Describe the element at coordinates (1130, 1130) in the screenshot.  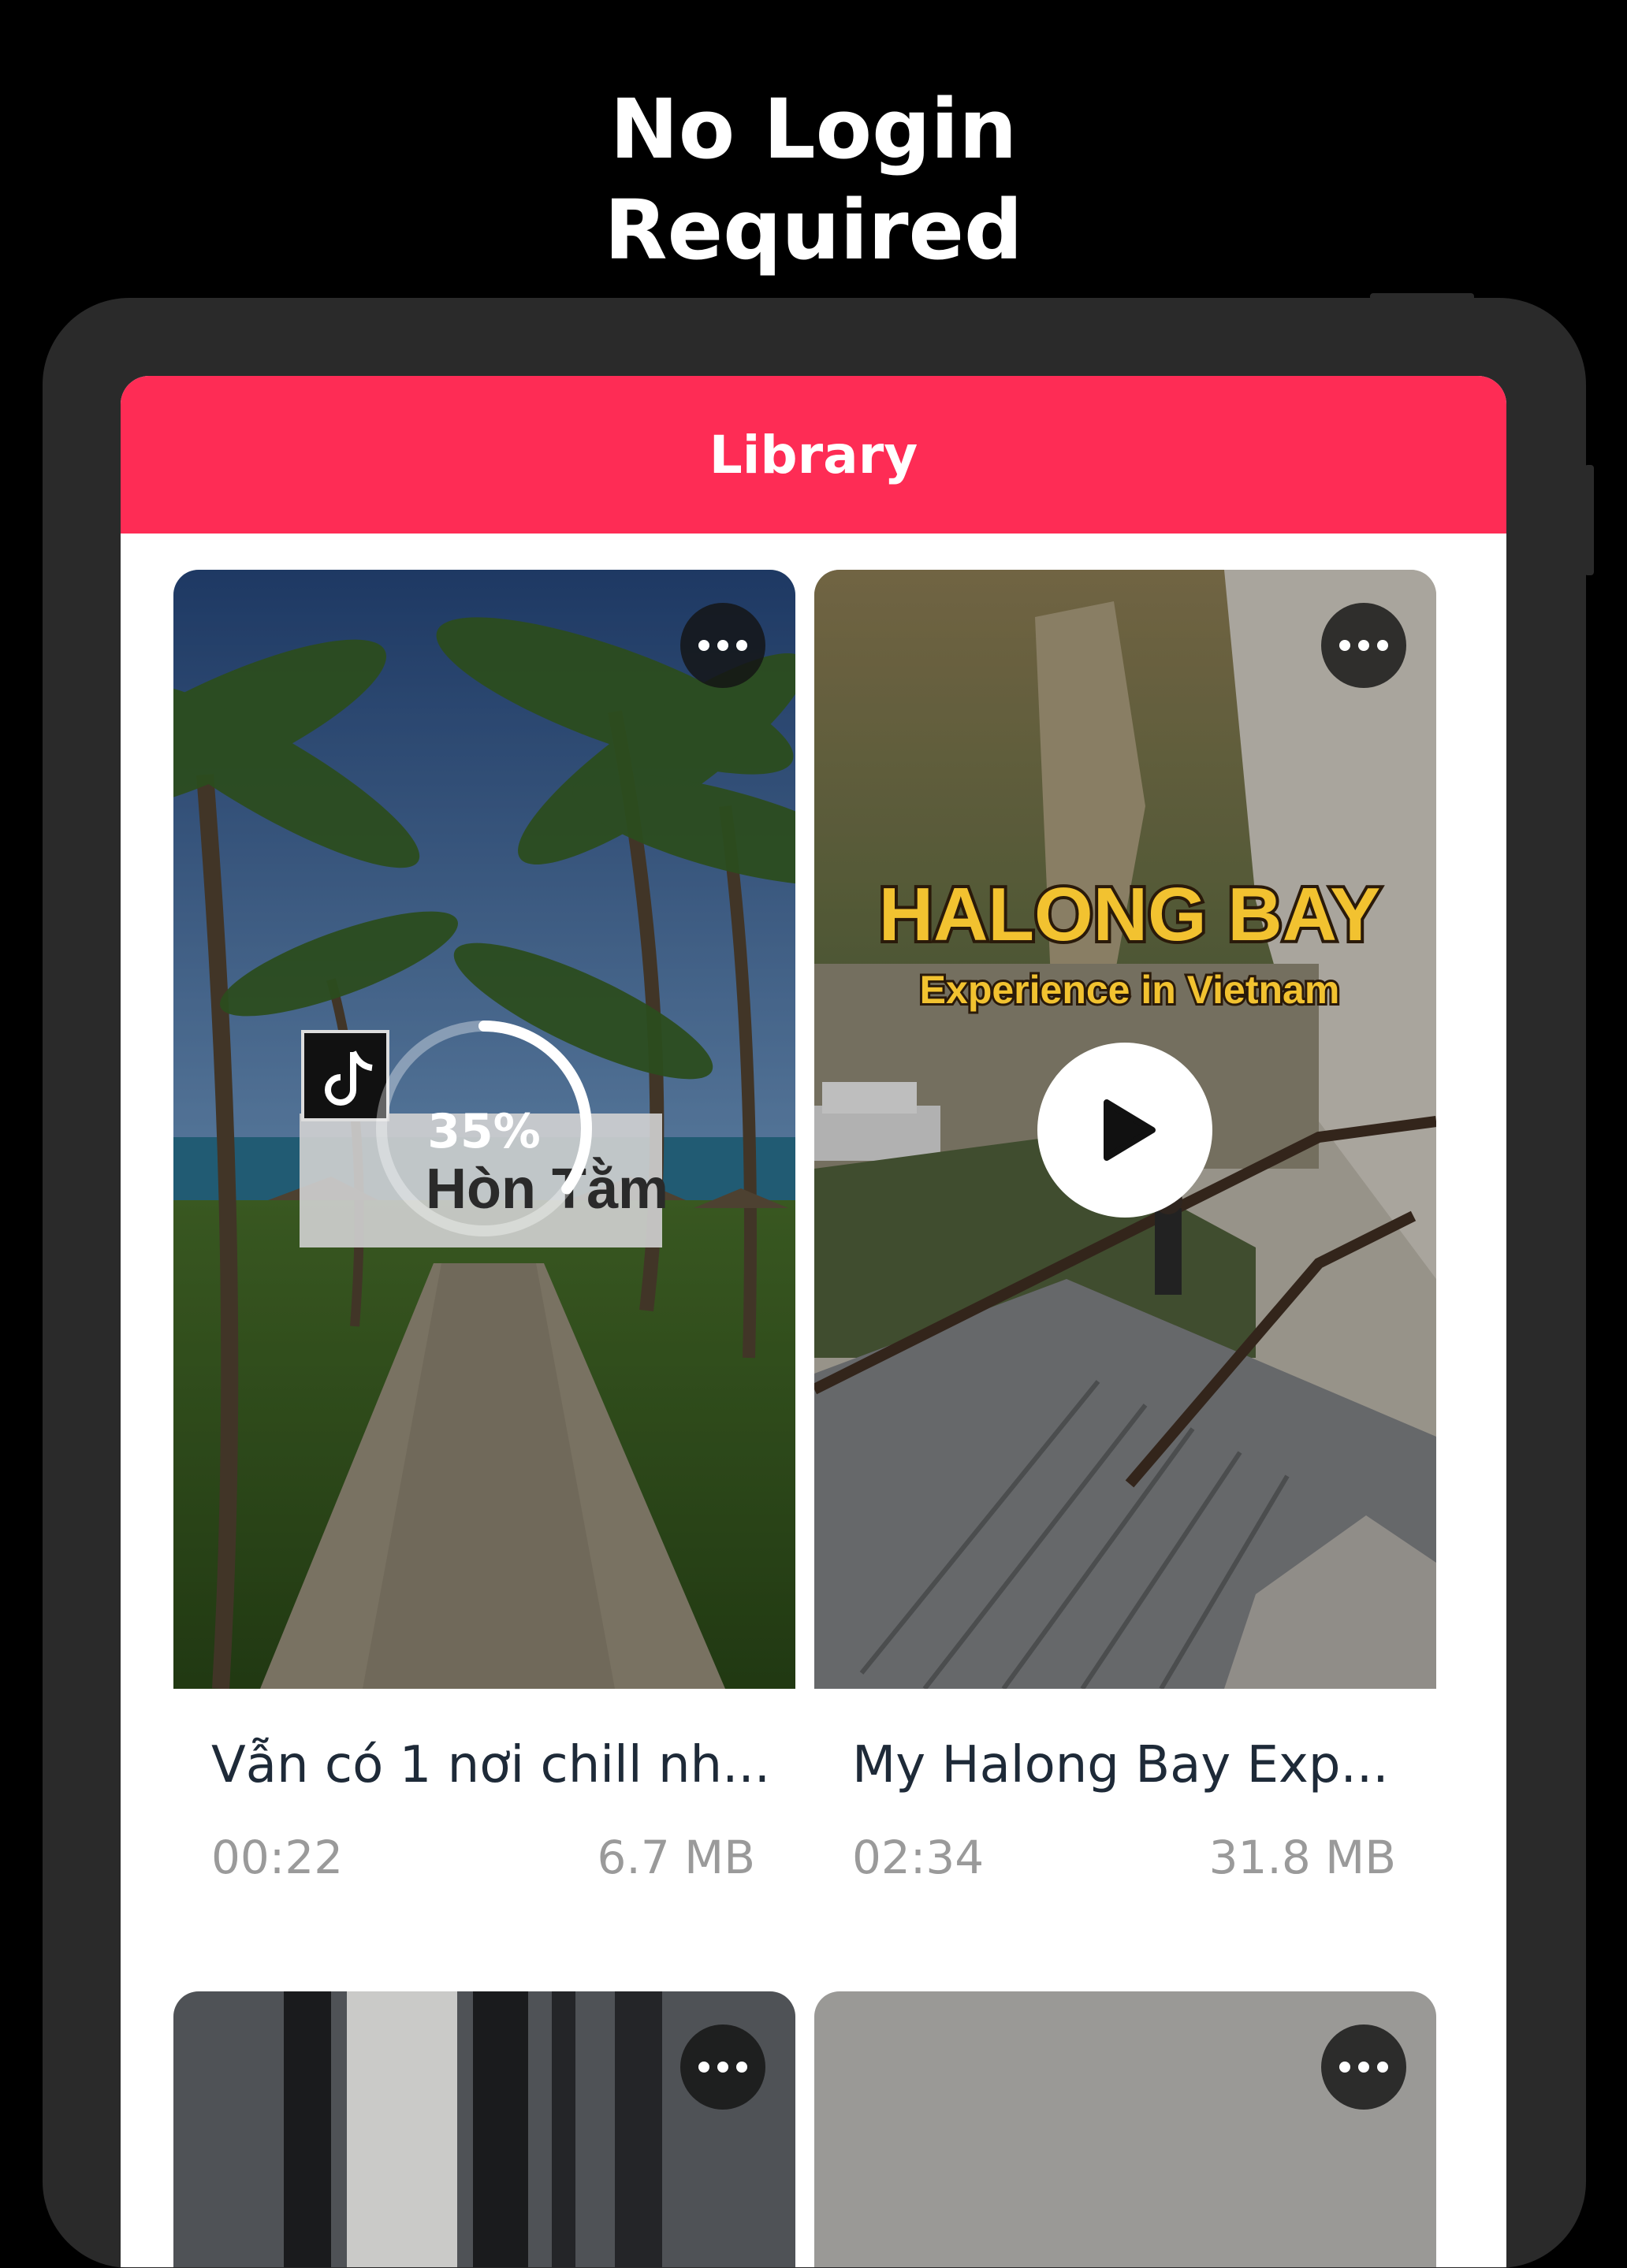
I see `play-icon` at that location.